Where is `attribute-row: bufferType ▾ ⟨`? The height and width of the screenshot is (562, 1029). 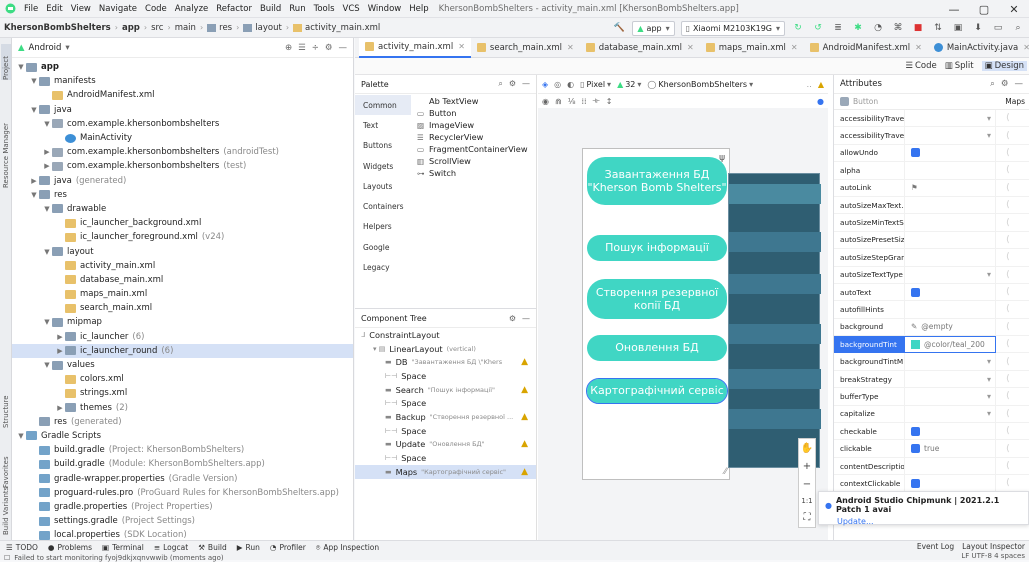 attribute-row: bufferType ▾ ⟨ is located at coordinates (931, 396).